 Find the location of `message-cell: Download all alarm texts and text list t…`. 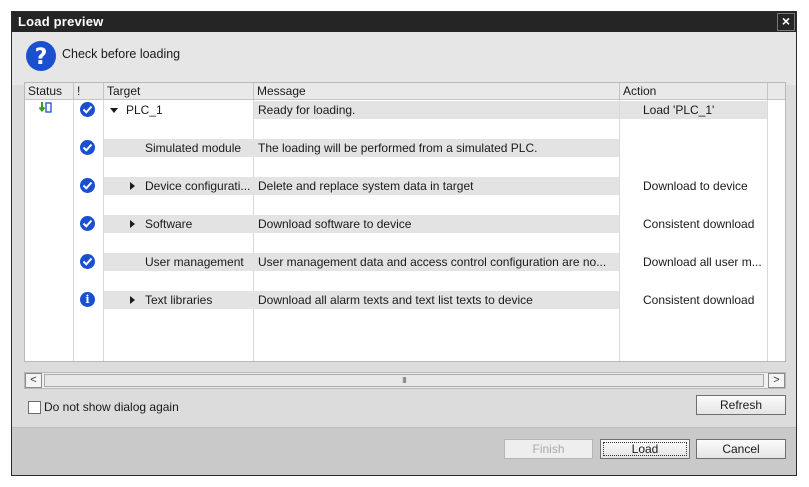

message-cell: Download all alarm texts and text list t… is located at coordinates (395, 300).